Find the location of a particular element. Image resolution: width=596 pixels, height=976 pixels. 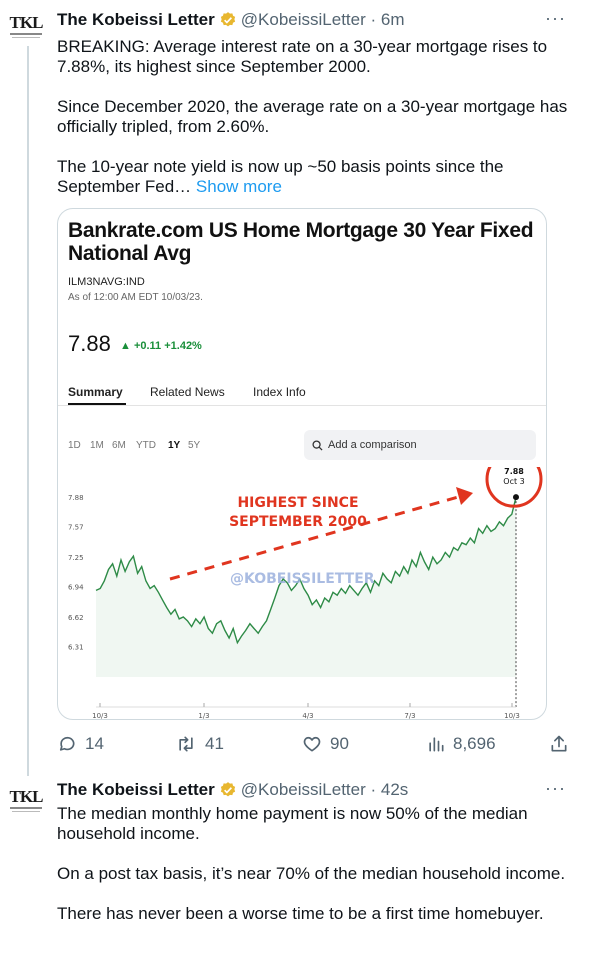

repost-button: 41 is located at coordinates (199, 744).